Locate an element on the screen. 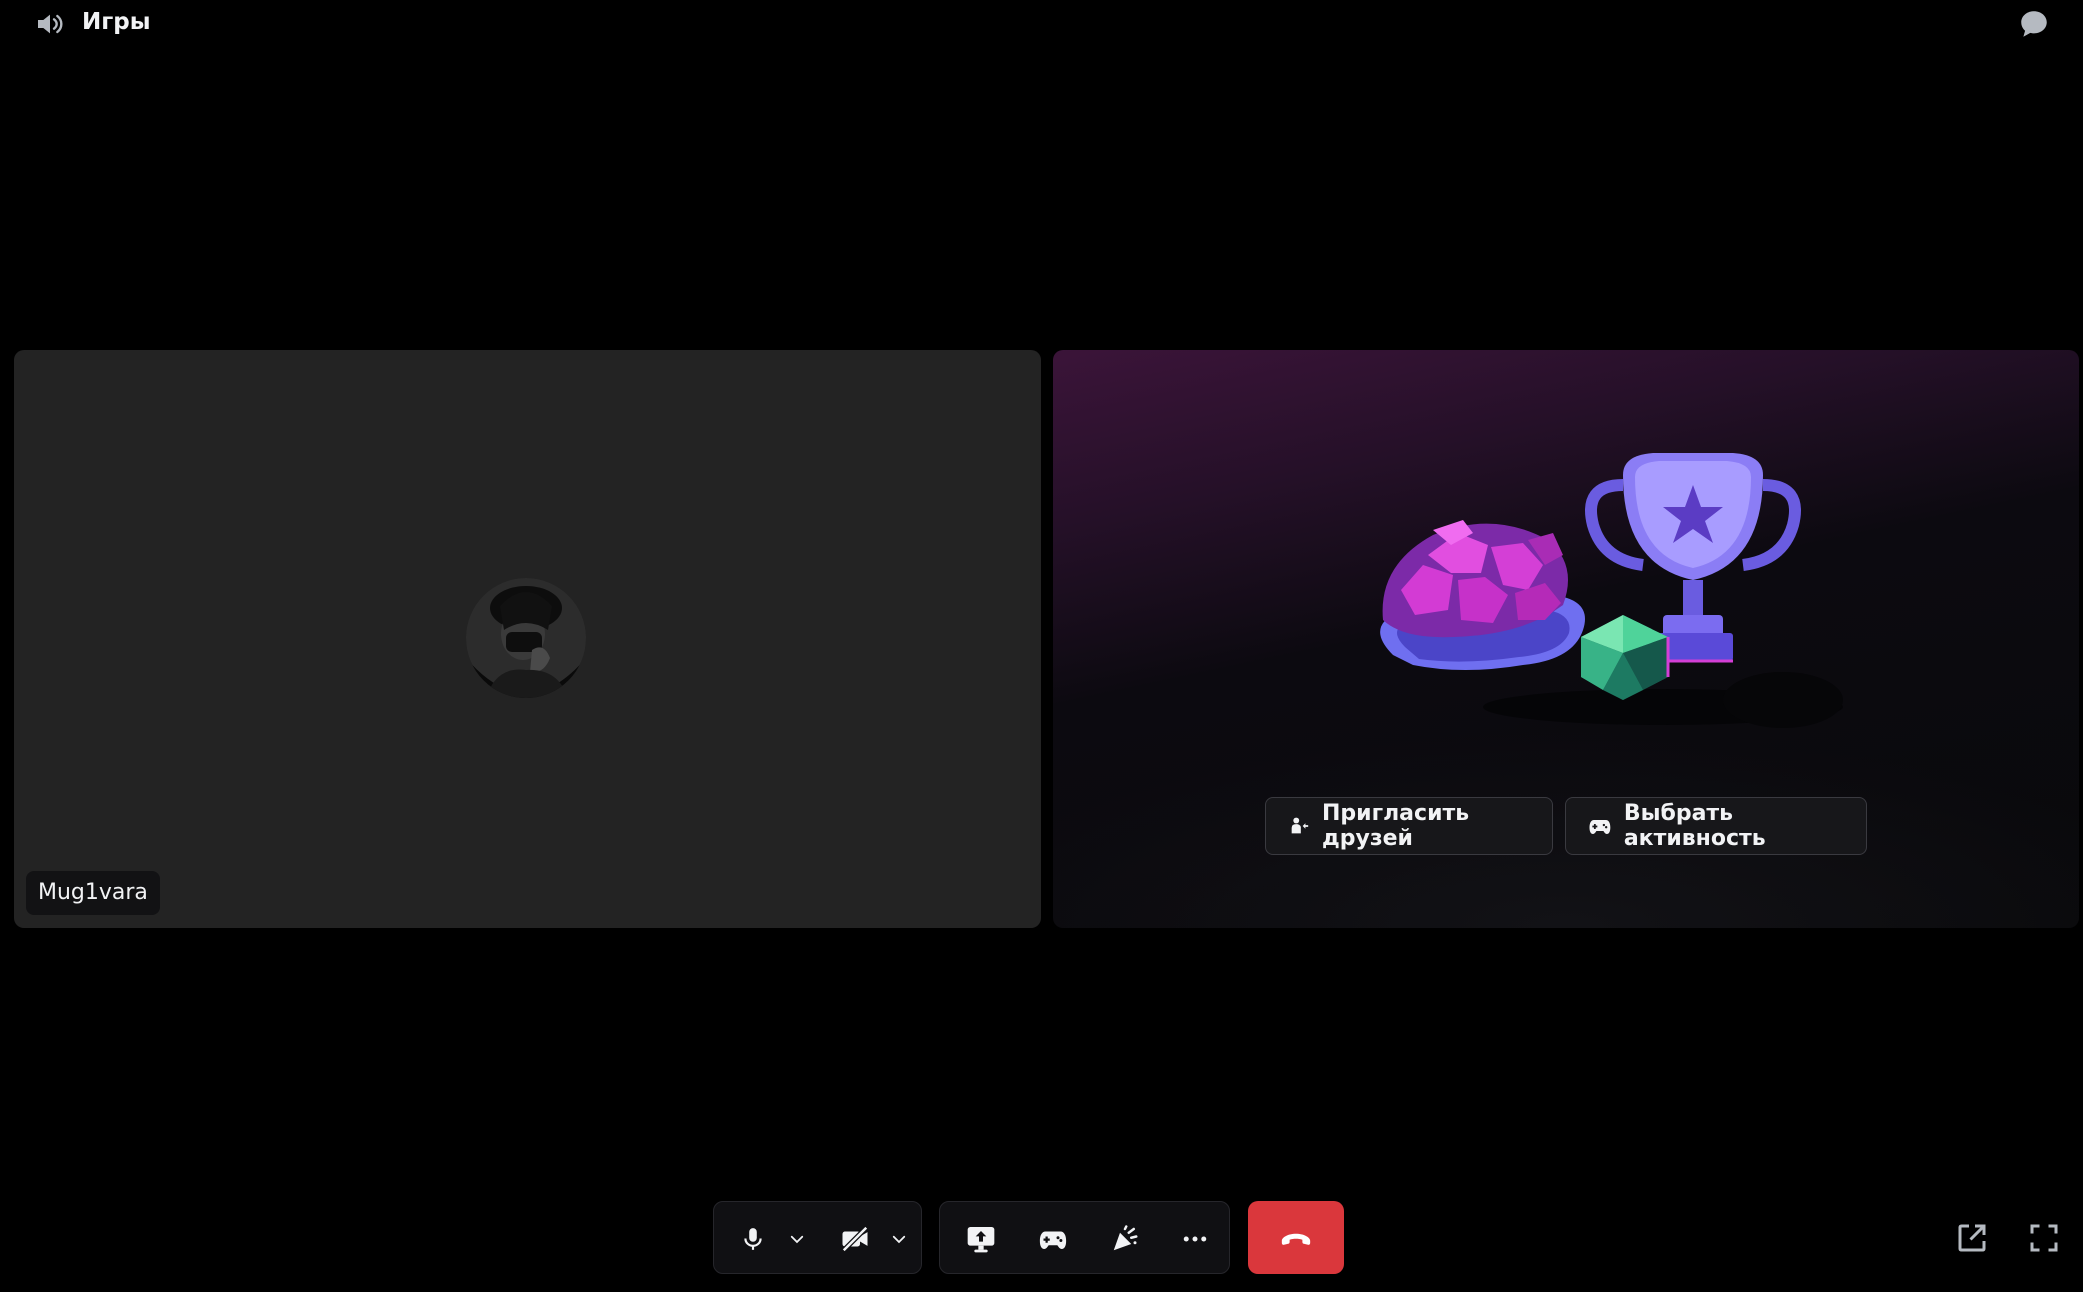  camera-button is located at coordinates (855, 1238).